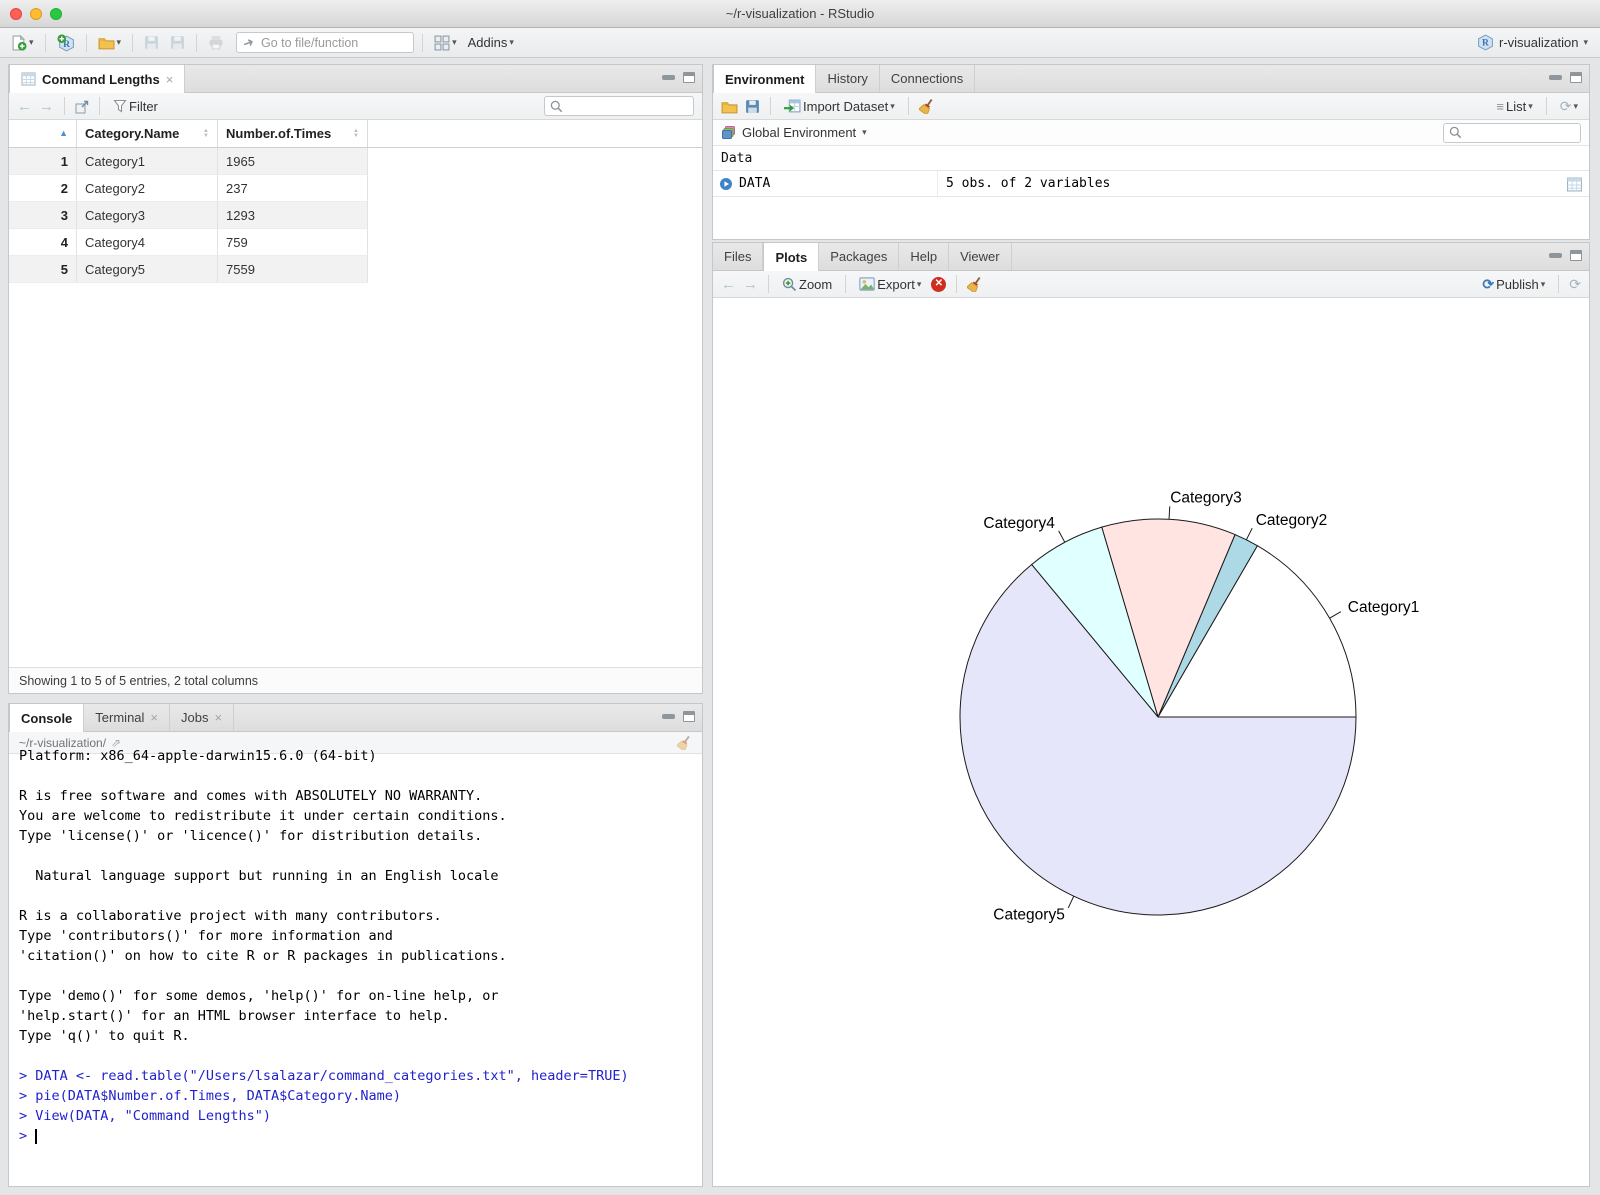  Describe the element at coordinates (202, 717) in the screenshot. I see `tab-jobs: Jobs ×` at that location.